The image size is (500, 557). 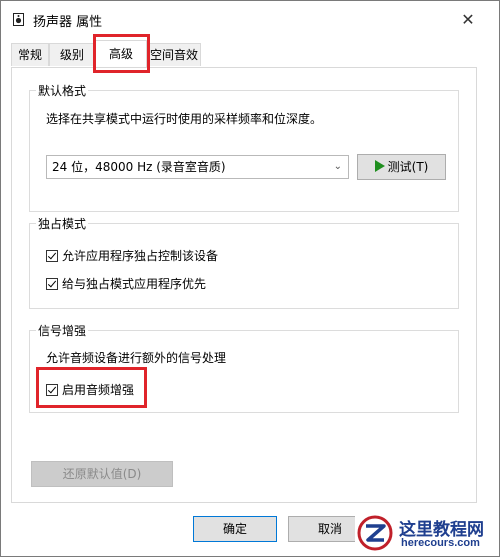 I want to click on enable-audio-enhancement-checkbox, so click(x=52, y=390).